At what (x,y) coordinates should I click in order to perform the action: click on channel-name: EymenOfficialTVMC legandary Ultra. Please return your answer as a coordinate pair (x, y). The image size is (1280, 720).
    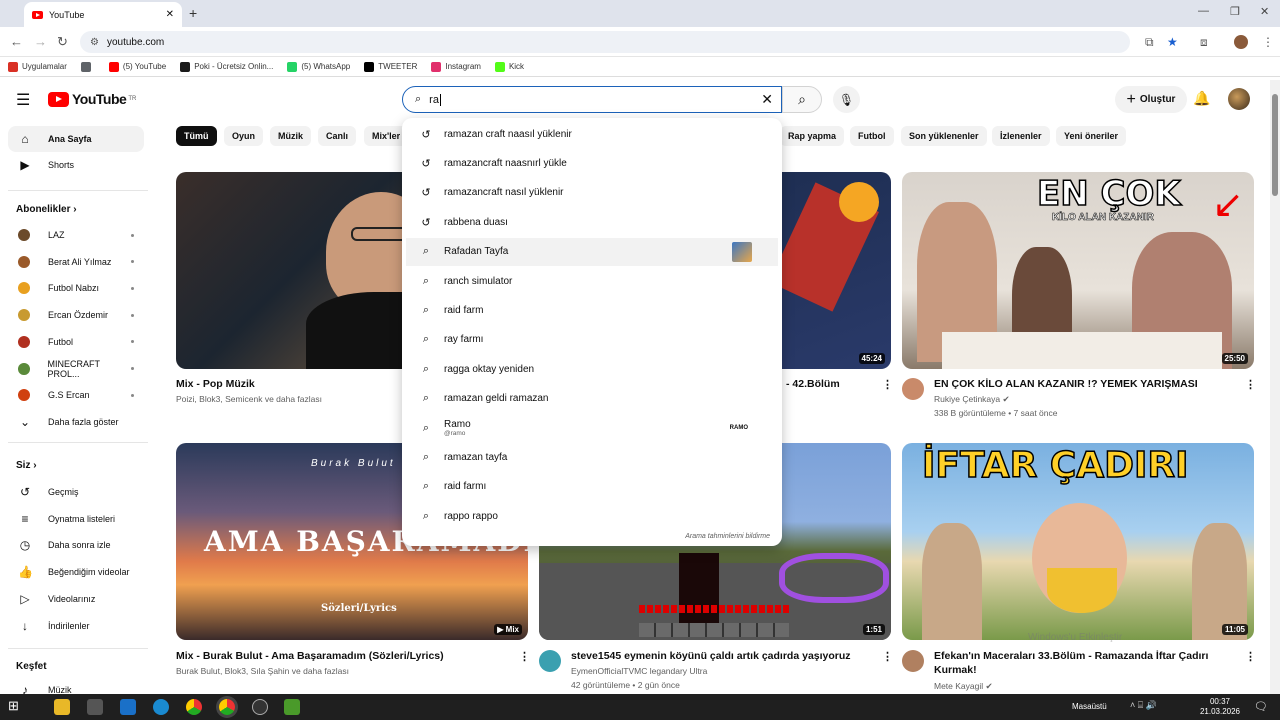
    Looking at the image, I should click on (639, 671).